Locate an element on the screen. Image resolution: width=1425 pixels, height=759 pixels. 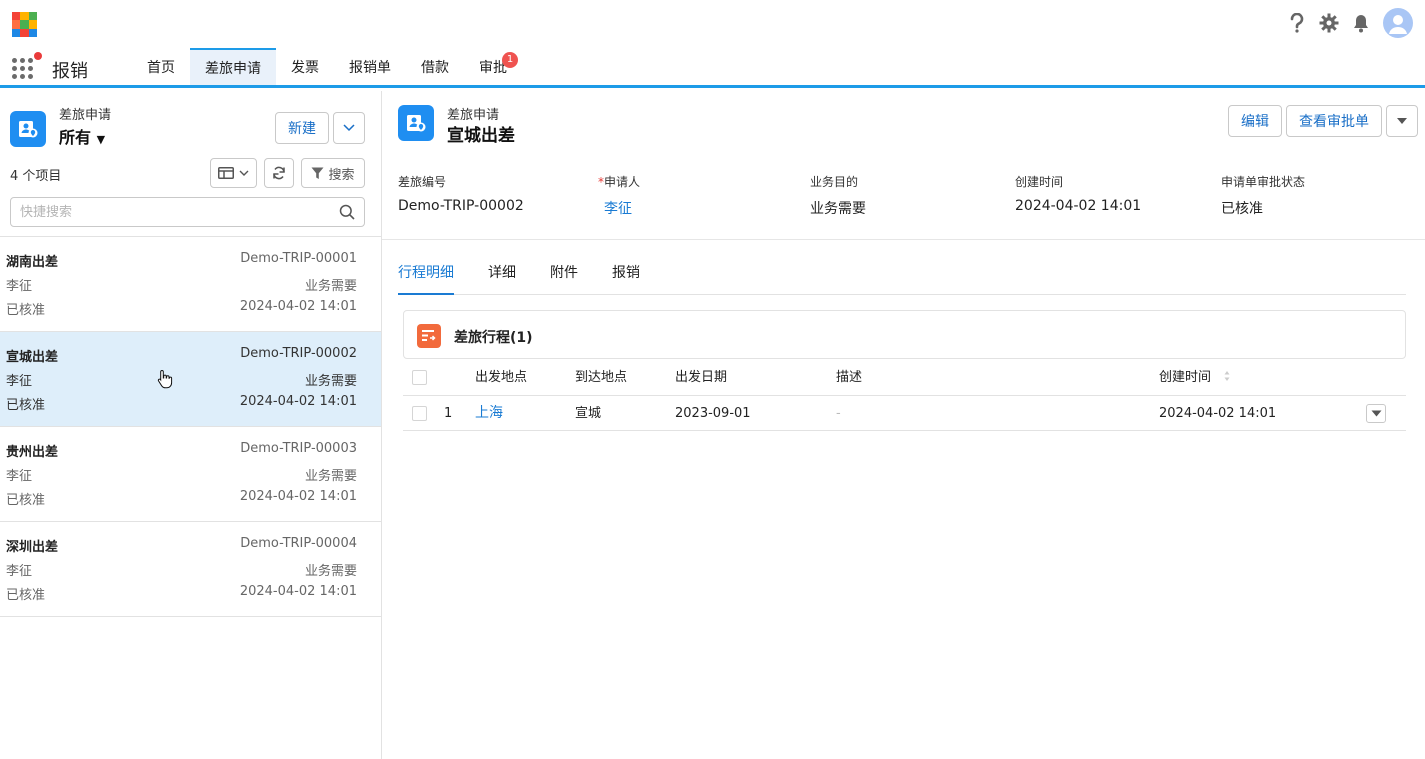
filter-search-button: 搜索 is located at coordinates (333, 173).